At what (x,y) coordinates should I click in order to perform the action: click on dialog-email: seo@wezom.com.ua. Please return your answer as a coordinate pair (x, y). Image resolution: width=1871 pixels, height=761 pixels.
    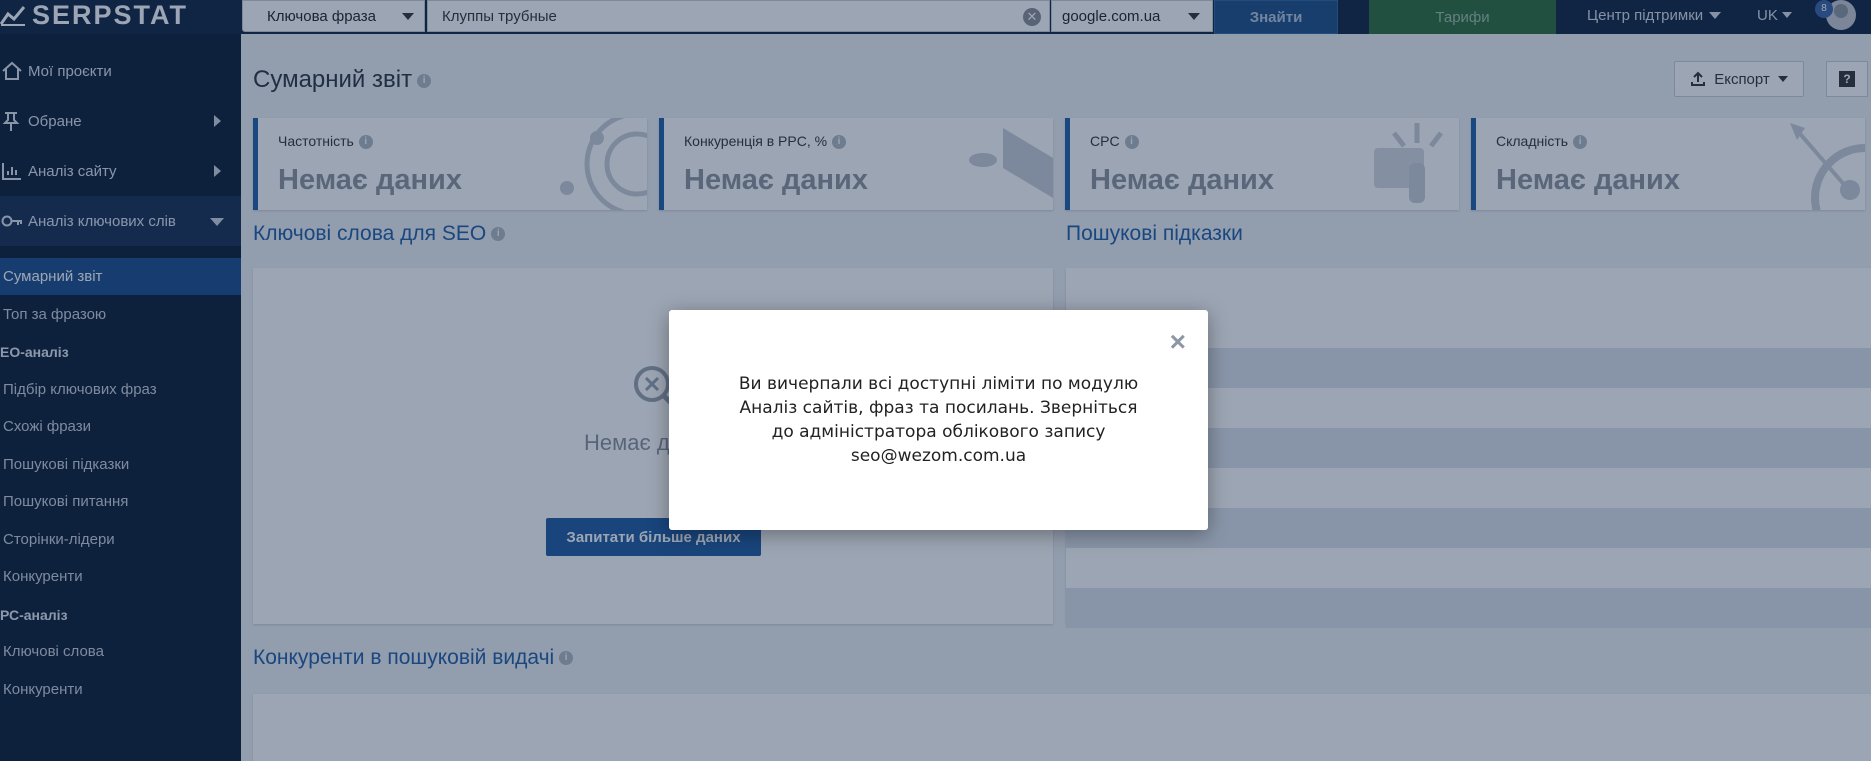
    Looking at the image, I should click on (938, 456).